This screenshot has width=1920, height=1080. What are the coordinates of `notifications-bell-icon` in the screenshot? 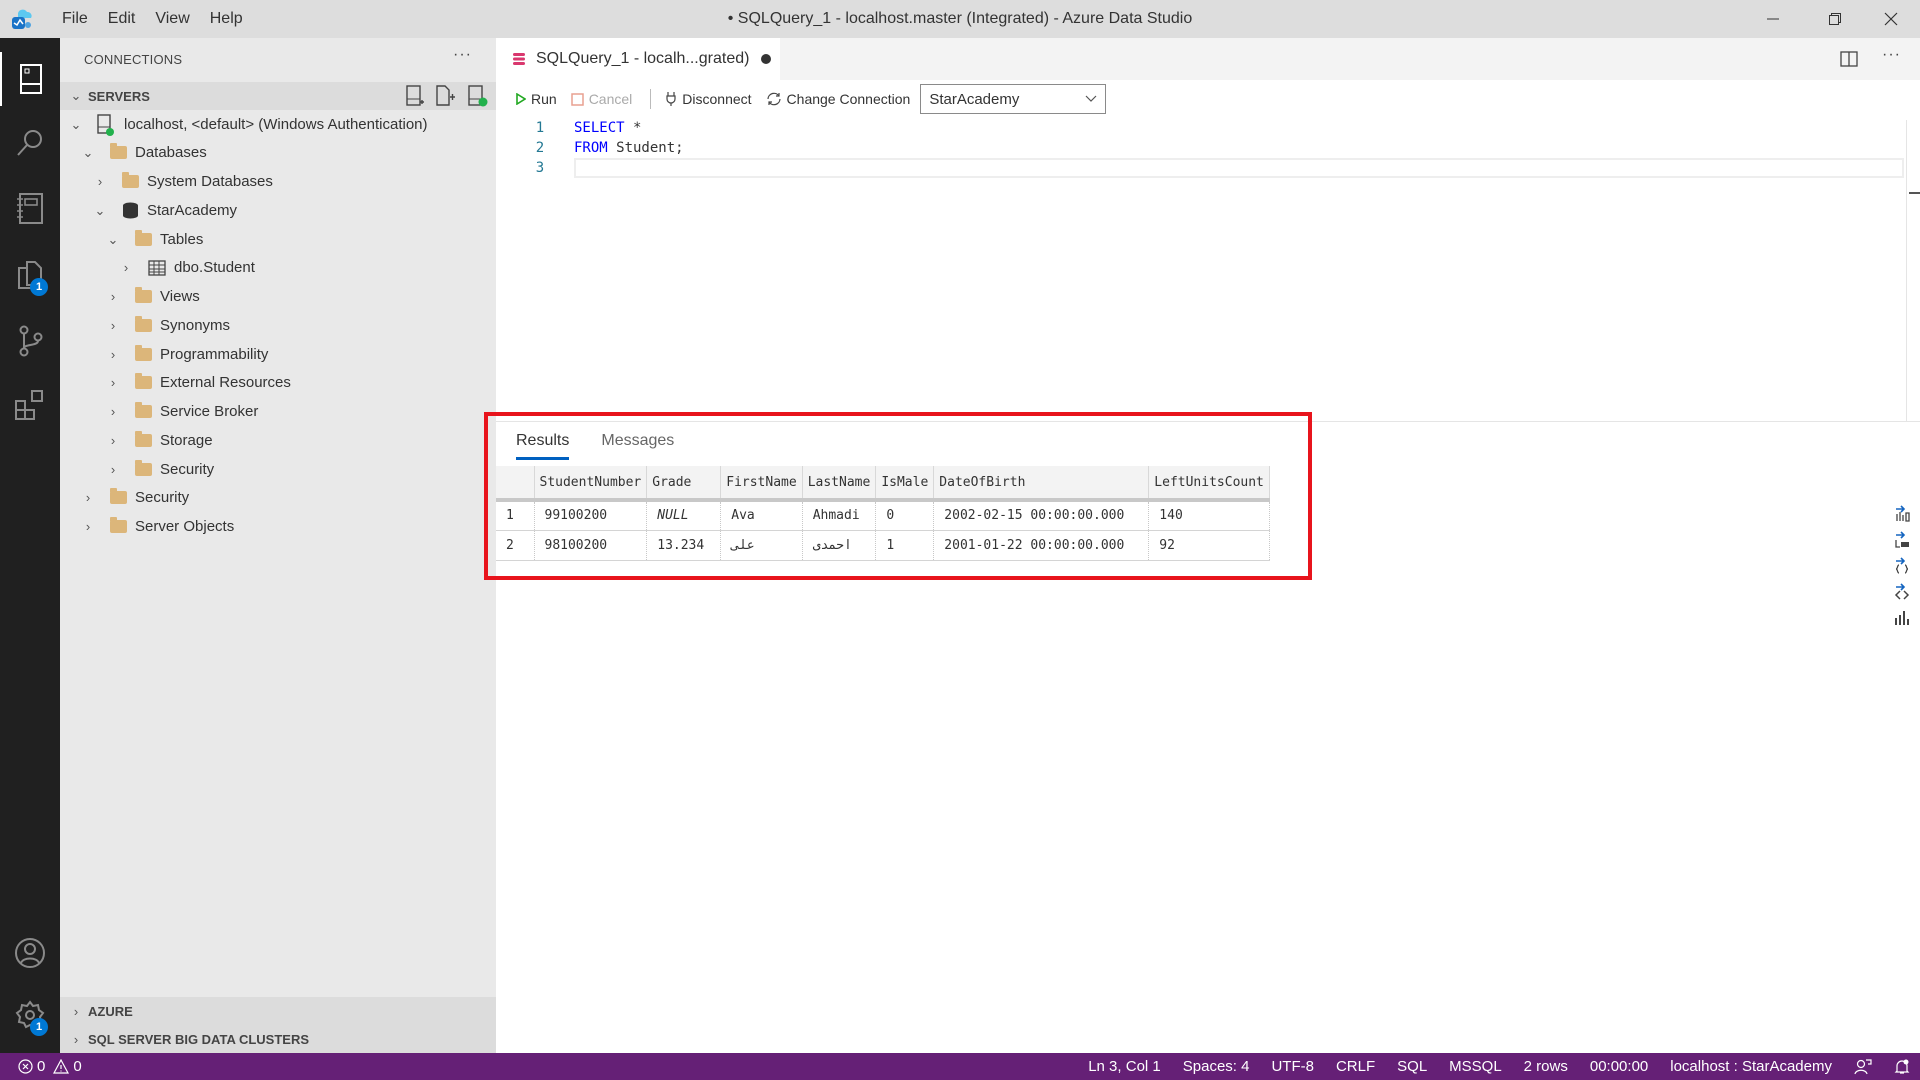 It's located at (1902, 1067).